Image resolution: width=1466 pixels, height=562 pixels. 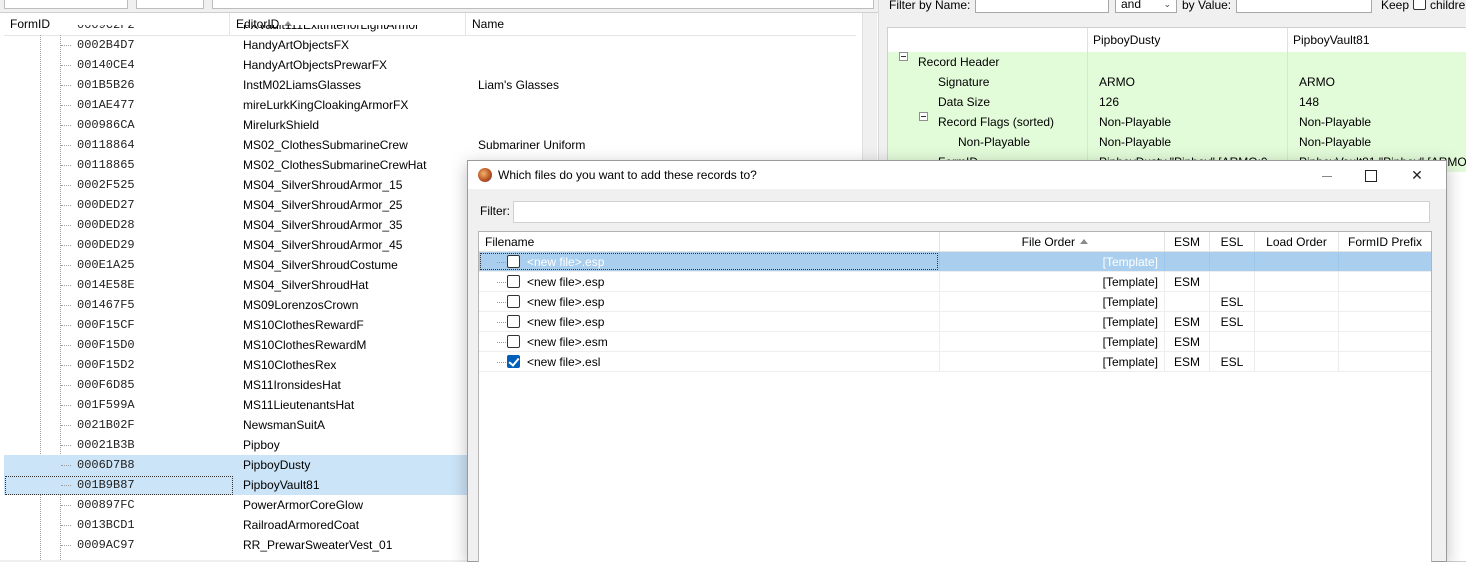 What do you see at coordinates (566, 322) in the screenshot?
I see `row-filename: <new file>.esp` at bounding box center [566, 322].